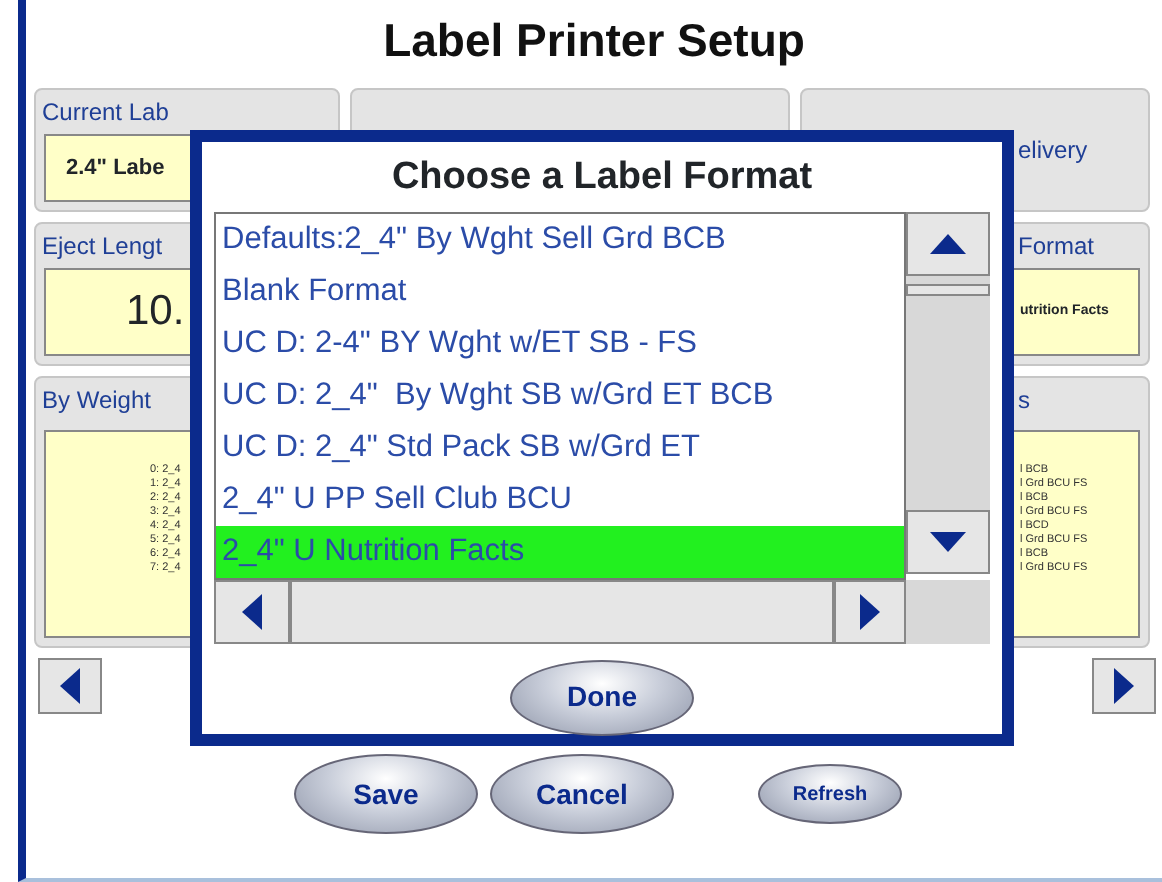  Describe the element at coordinates (96, 401) in the screenshot. I see `panel-label: By Weight` at that location.